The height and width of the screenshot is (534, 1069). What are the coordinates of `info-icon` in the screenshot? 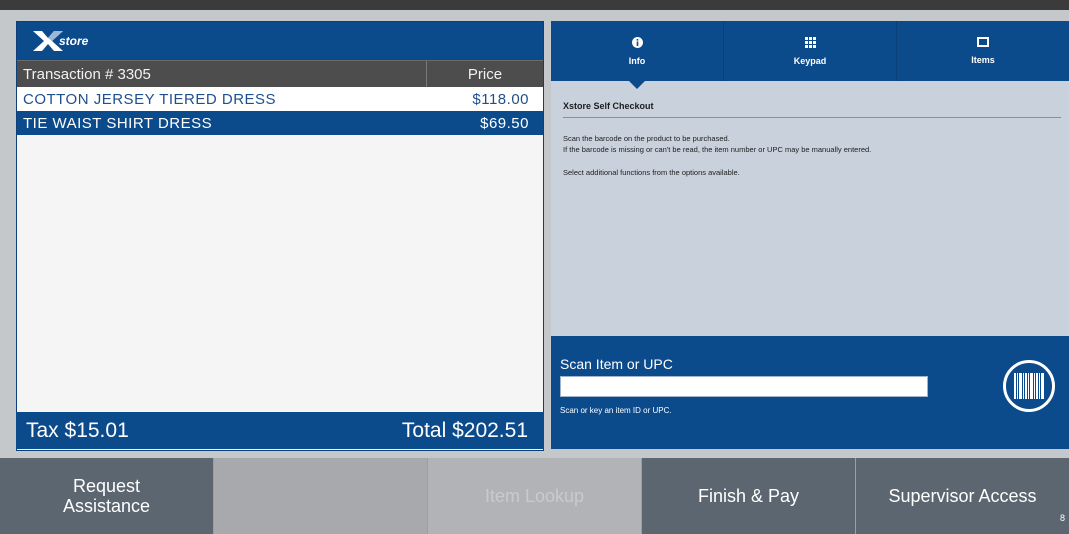 It's located at (637, 43).